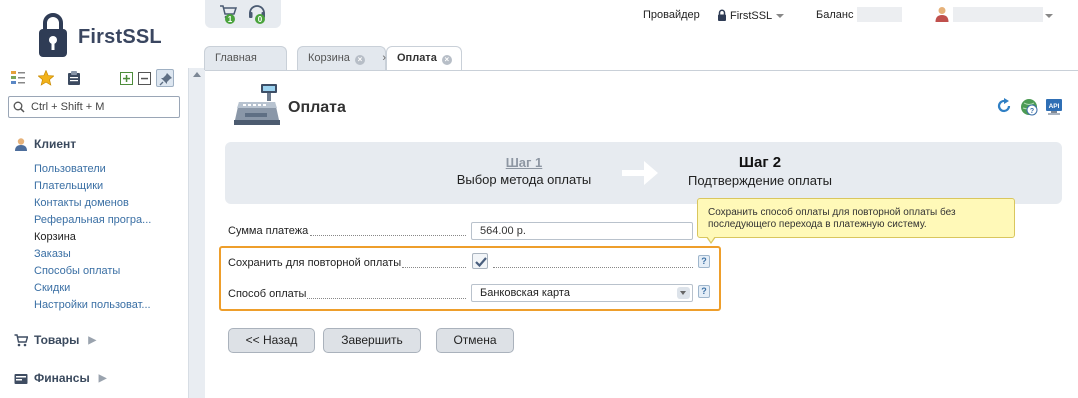 The image size is (1078, 398). I want to click on notification-bar: 1 0, so click(243, 14).